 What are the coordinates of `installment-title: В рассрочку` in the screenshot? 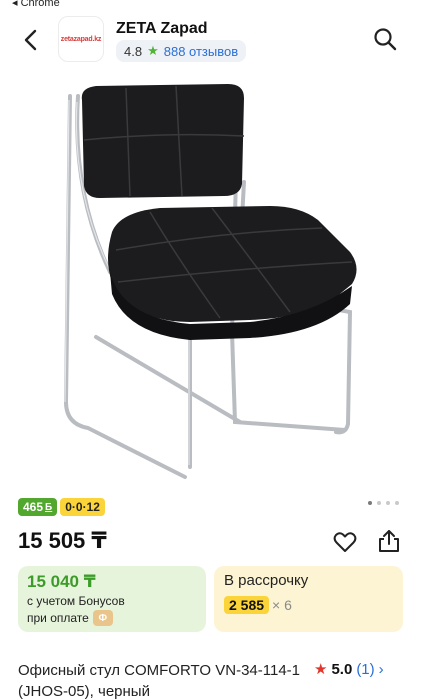 It's located at (266, 580).